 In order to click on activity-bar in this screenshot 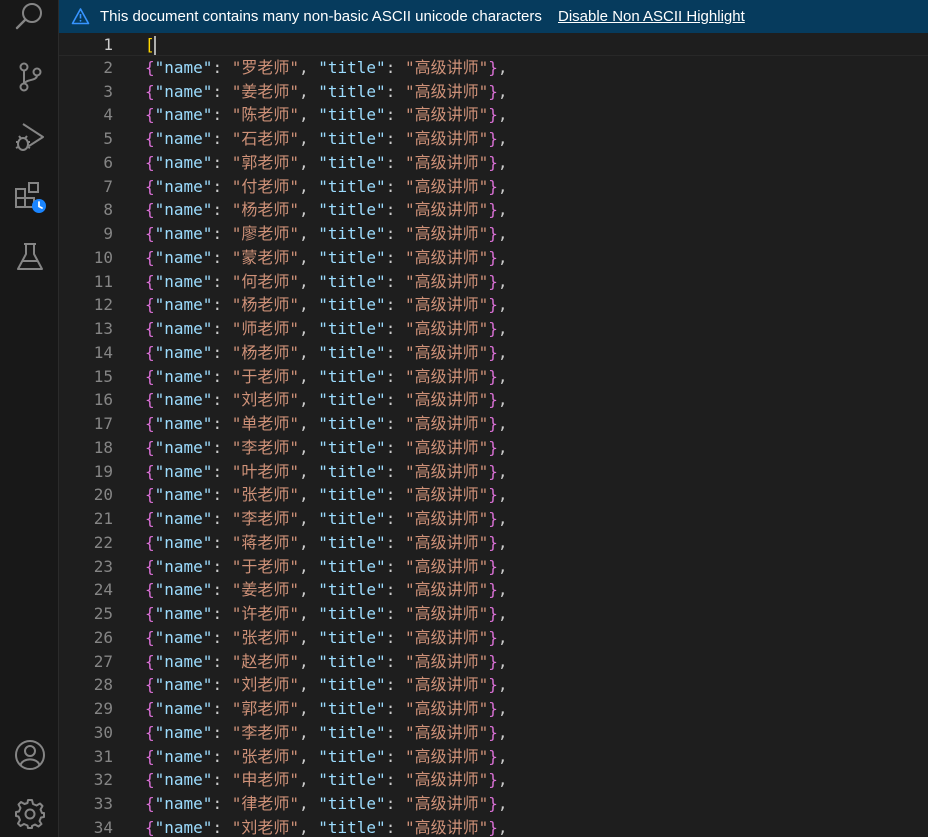, I will do `click(29, 418)`.